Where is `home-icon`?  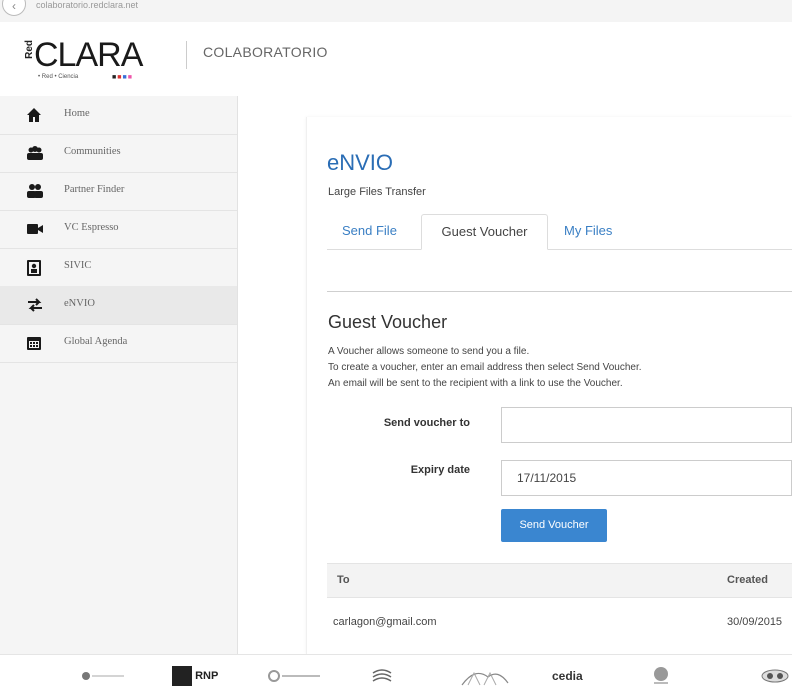
home-icon is located at coordinates (34, 115).